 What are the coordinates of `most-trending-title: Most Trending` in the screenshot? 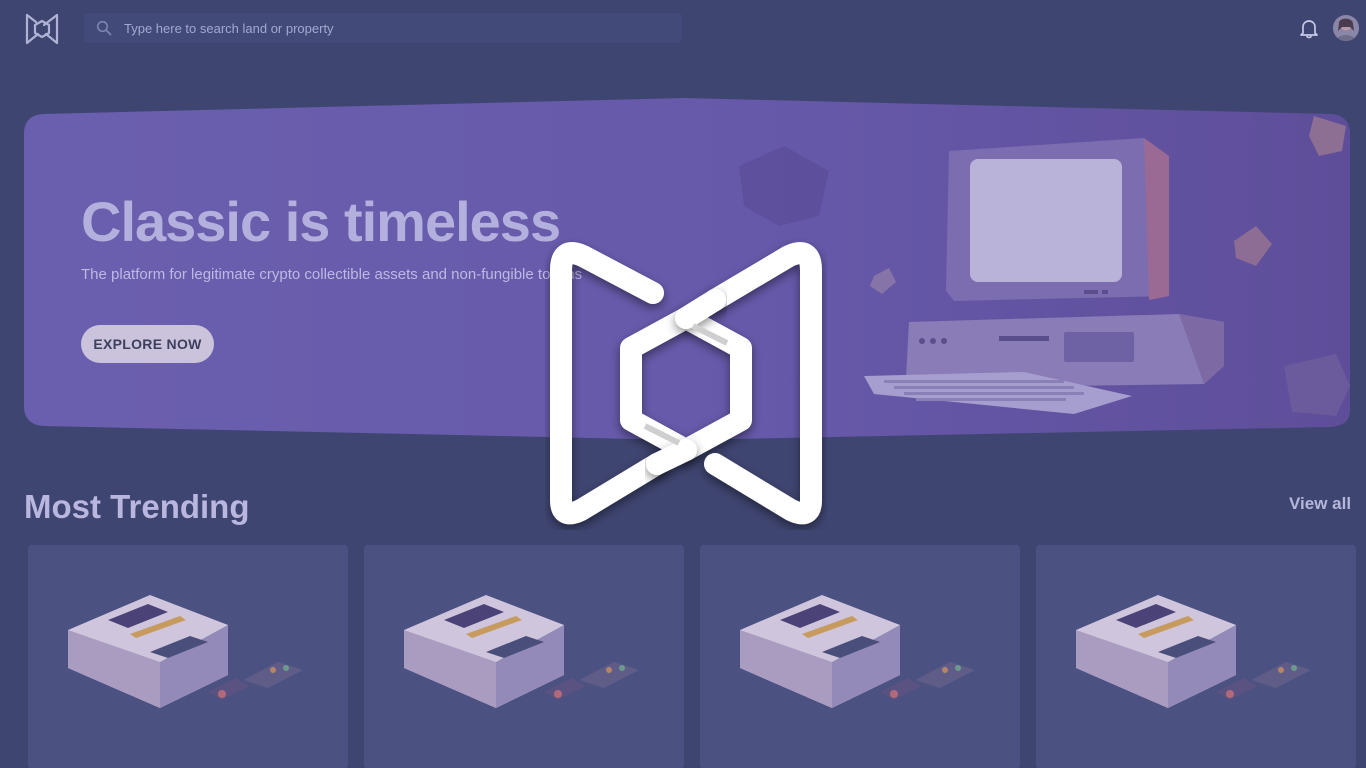 It's located at (137, 506).